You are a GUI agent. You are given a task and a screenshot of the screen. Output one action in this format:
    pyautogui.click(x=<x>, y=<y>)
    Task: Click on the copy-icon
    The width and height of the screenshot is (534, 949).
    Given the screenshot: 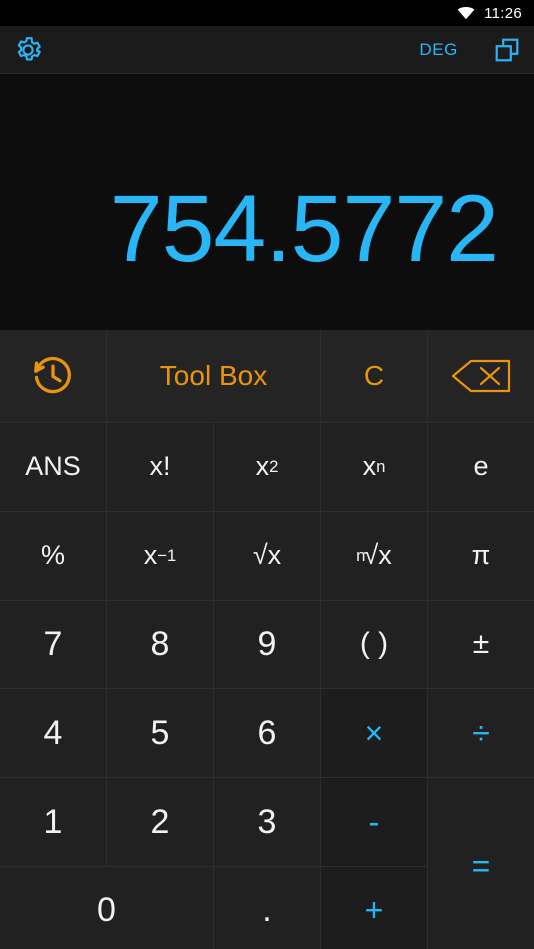 What is the action you would take?
    pyautogui.click(x=507, y=50)
    